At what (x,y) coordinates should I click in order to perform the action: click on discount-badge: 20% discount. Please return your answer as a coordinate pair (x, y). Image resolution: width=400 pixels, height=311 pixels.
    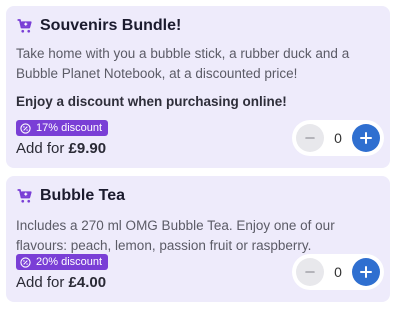
    Looking at the image, I should click on (62, 262).